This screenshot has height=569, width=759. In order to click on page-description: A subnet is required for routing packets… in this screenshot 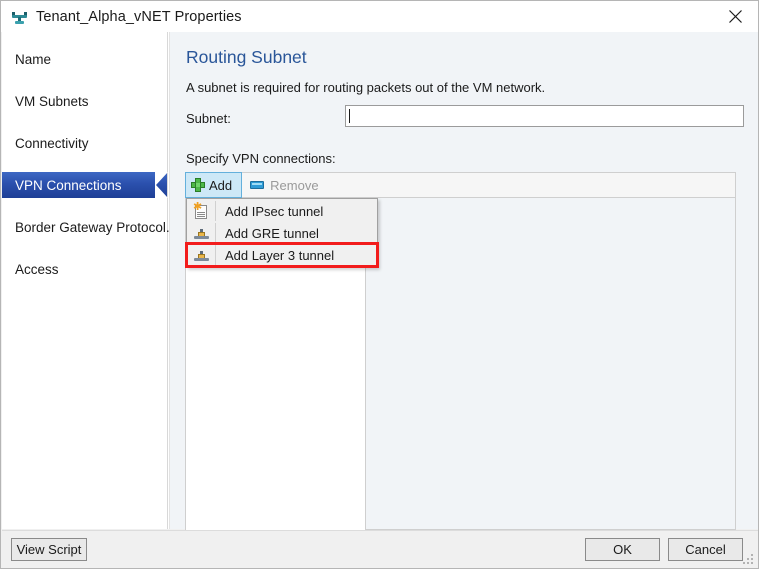, I will do `click(366, 87)`.